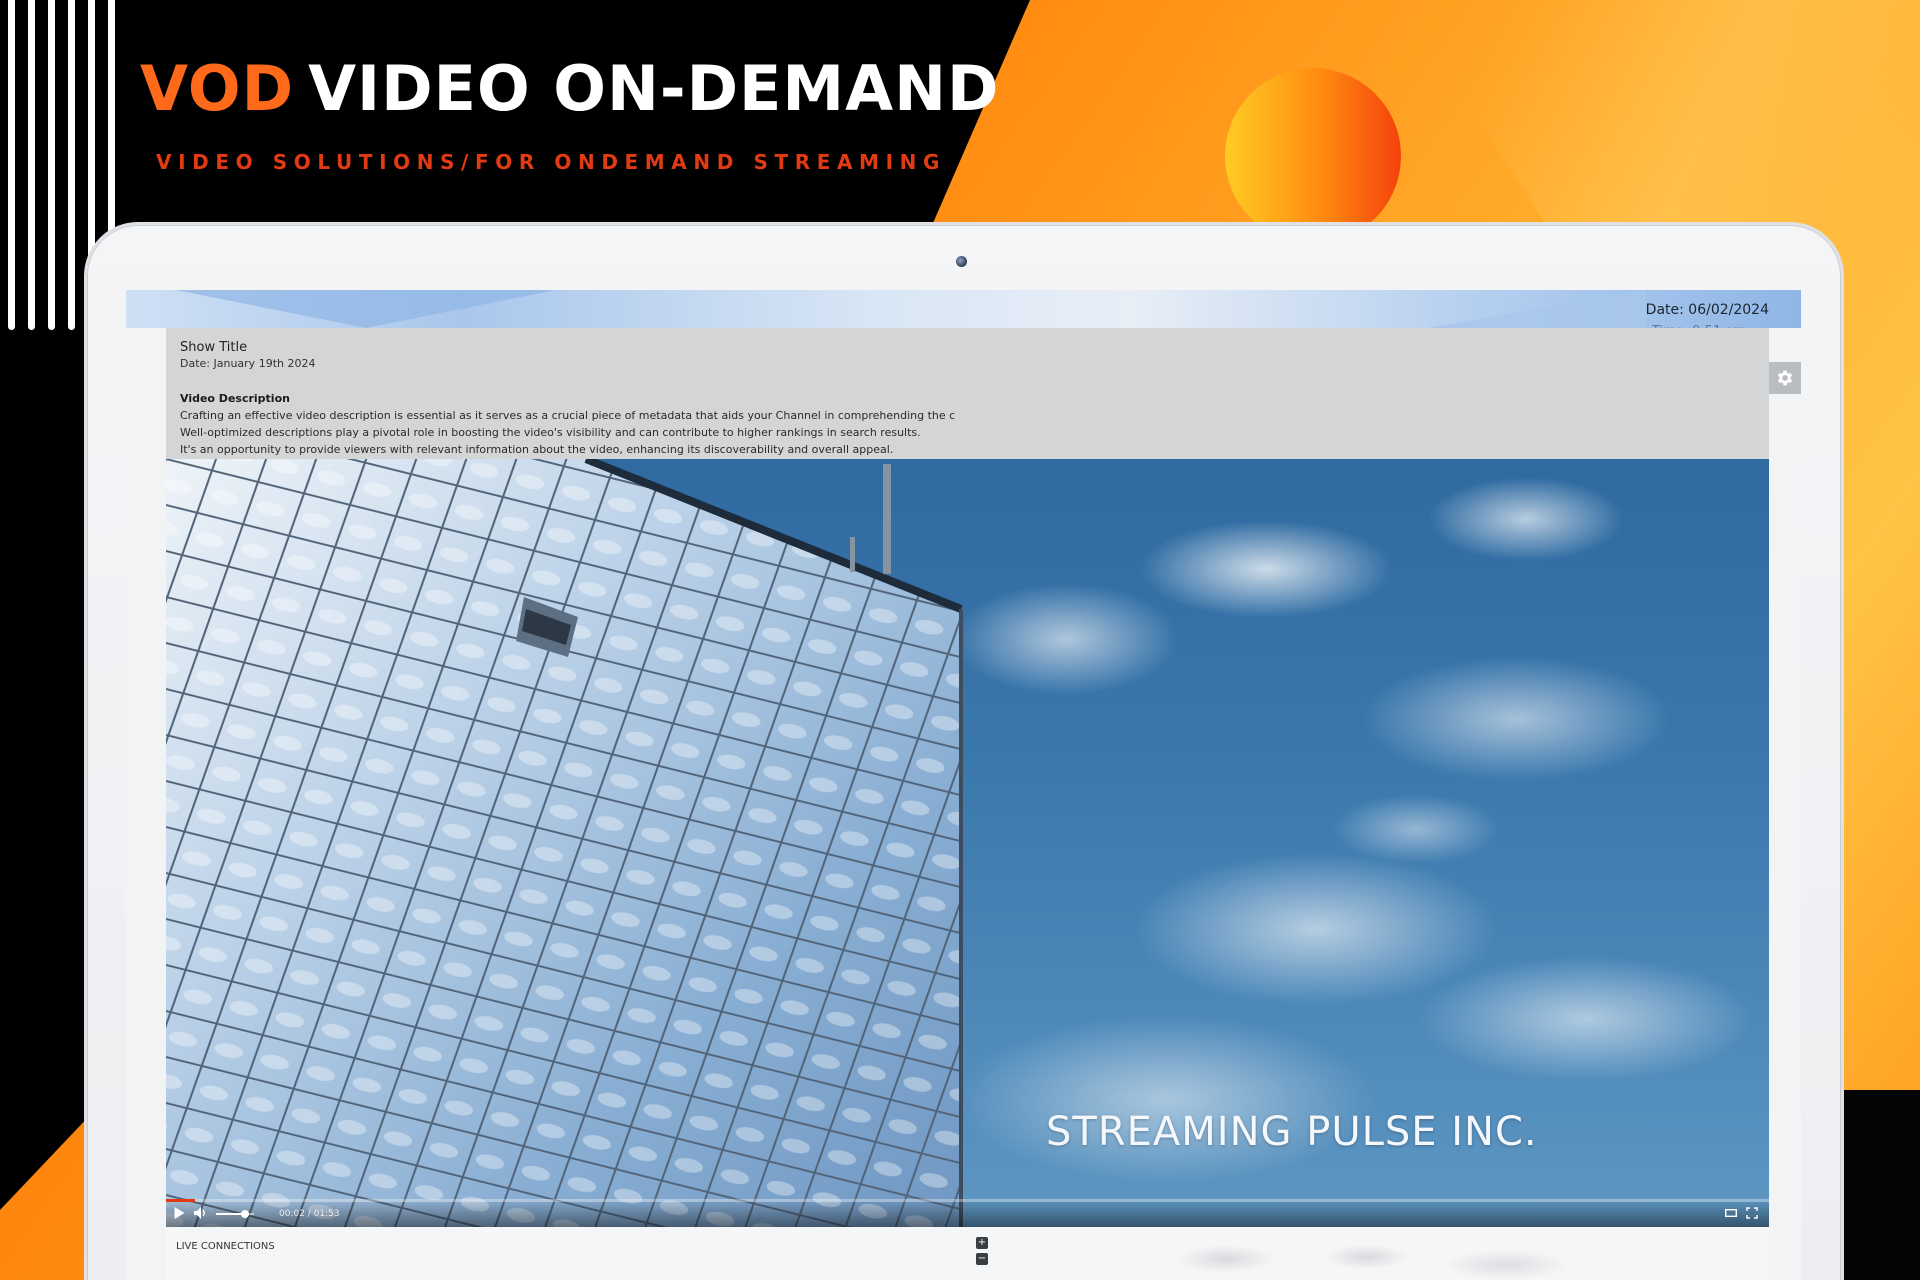  What do you see at coordinates (235, 1214) in the screenshot?
I see `volume-slider` at bounding box center [235, 1214].